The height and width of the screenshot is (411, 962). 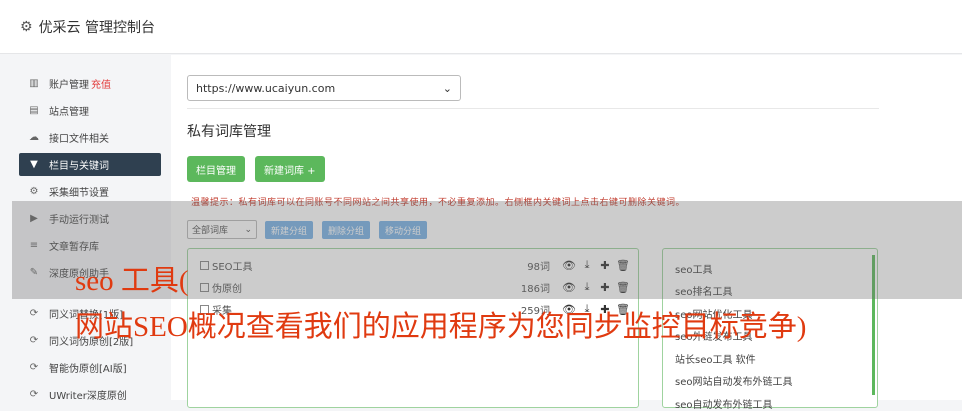 What do you see at coordinates (34, 191) in the screenshot?
I see `cogs-icon: ⚙` at bounding box center [34, 191].